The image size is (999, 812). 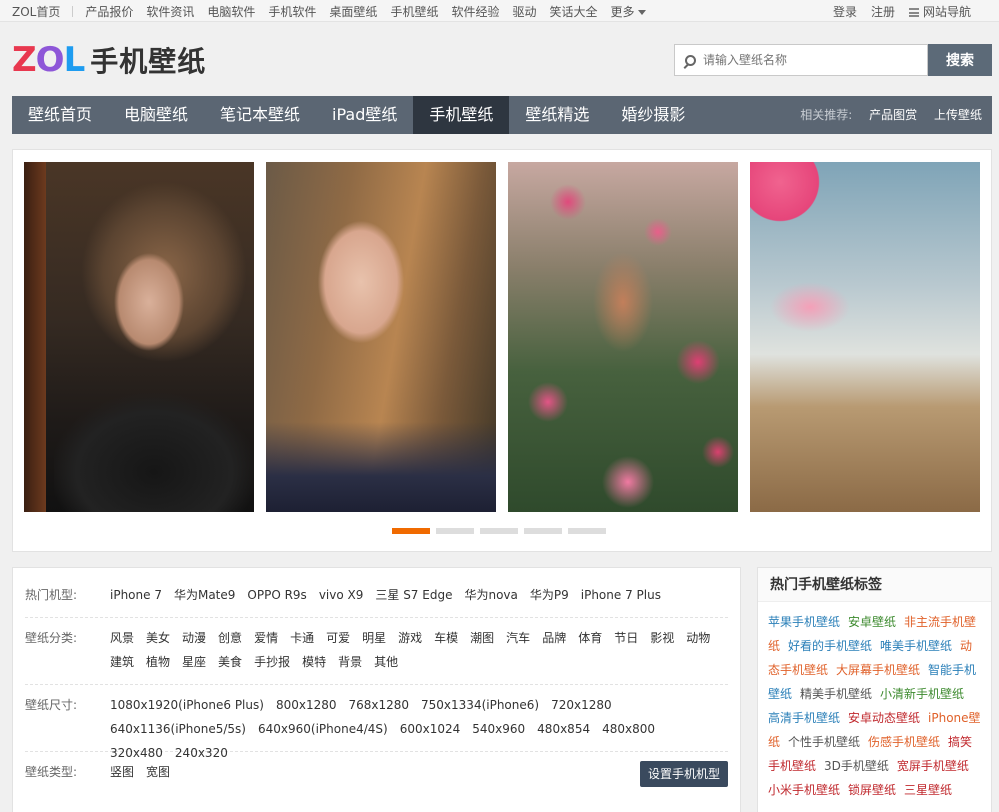 What do you see at coordinates (413, 595) in the screenshot?
I see `filter-option-model: 三星 S7 Edge` at bounding box center [413, 595].